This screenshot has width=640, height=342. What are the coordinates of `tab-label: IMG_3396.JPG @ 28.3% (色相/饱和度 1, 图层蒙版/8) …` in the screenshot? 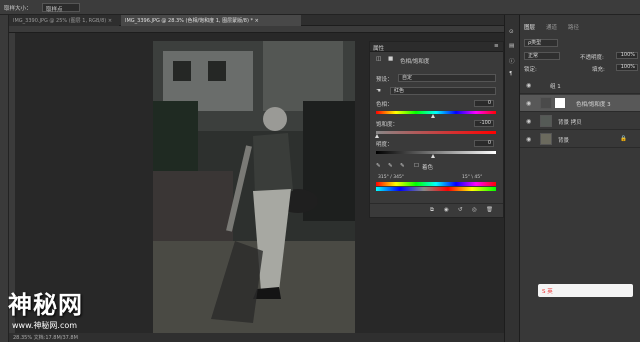 It's located at (189, 21).